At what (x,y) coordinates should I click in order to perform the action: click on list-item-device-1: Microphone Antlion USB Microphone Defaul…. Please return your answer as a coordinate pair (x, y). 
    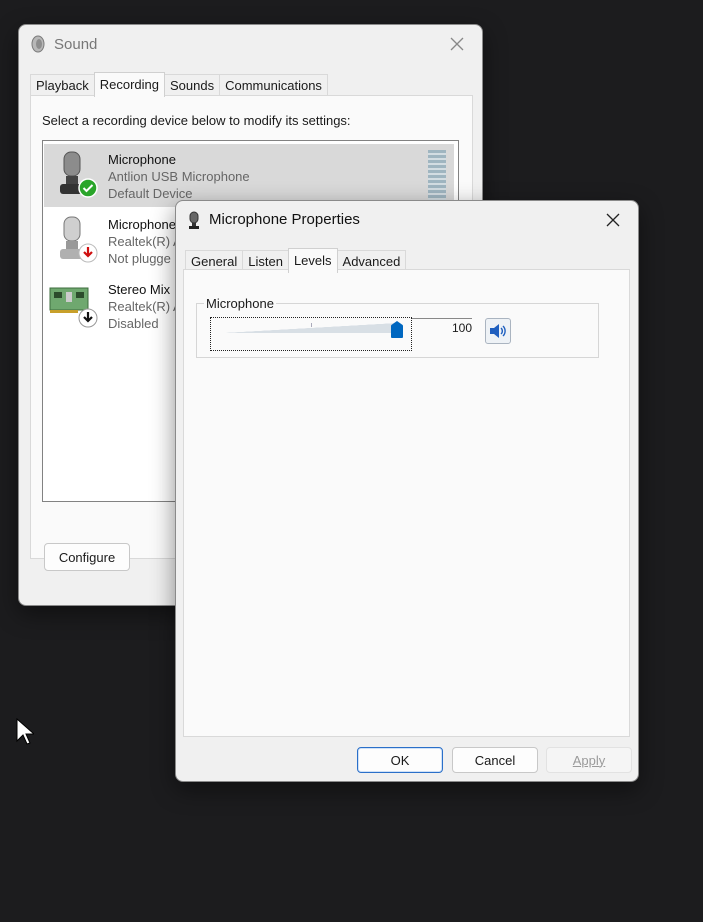
    Looking at the image, I should click on (249, 175).